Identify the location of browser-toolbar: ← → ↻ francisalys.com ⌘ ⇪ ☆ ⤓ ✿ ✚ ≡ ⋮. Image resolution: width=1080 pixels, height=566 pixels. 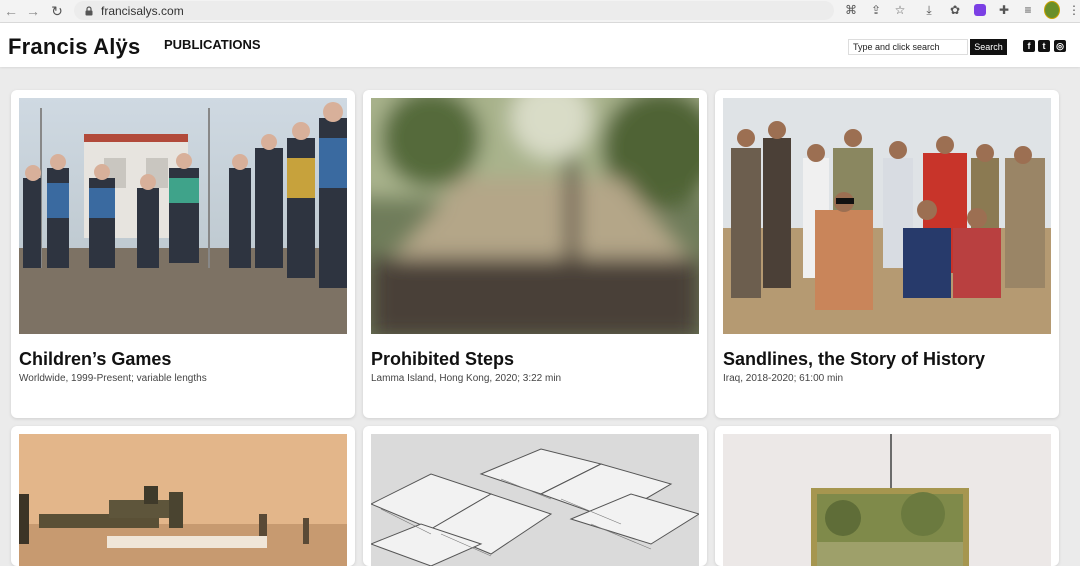
(540, 11).